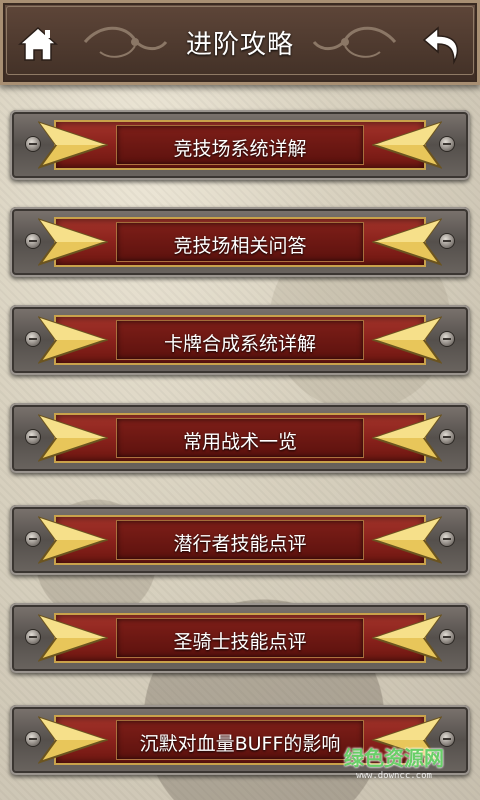 This screenshot has height=800, width=480. I want to click on watermark-url: www.downcc.com, so click(394, 776).